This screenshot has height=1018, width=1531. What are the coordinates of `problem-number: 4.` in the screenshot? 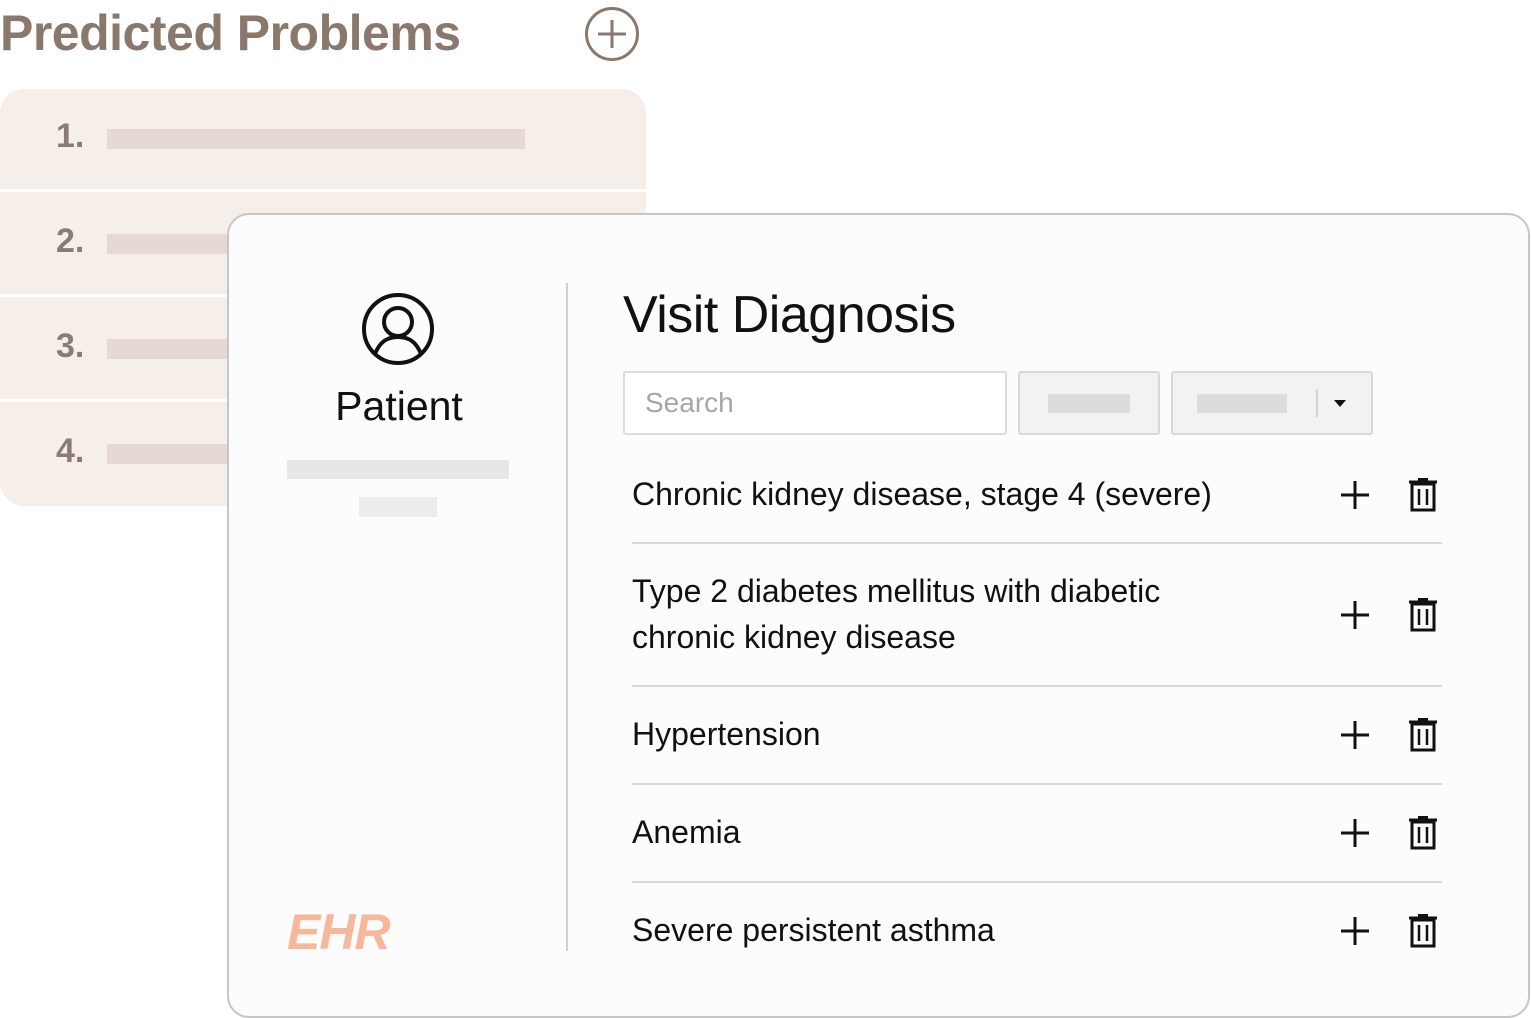 It's located at (70, 451).